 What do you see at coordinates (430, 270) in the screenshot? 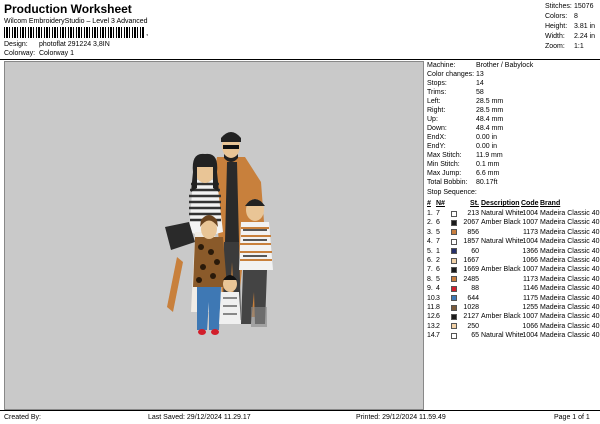
I see `row-num: 7.` at bounding box center [430, 270].